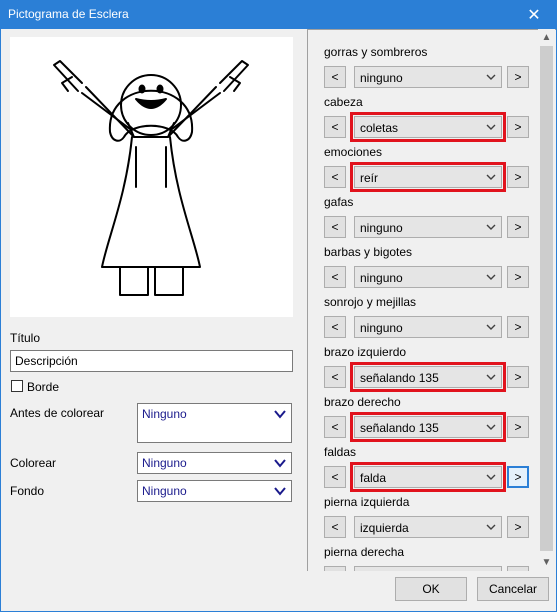 The image size is (557, 612). What do you see at coordinates (513, 589) in the screenshot?
I see `cancel-button: Cancelar` at bounding box center [513, 589].